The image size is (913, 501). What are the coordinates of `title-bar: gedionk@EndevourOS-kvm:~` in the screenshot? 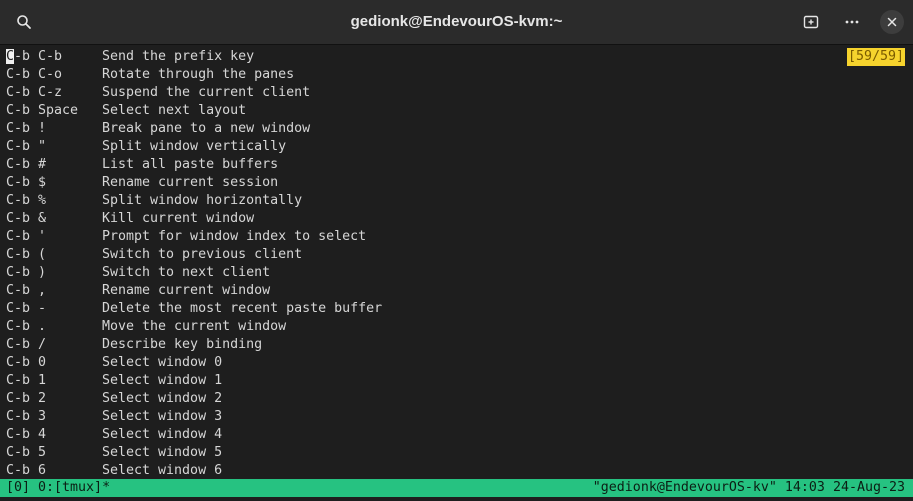 It's located at (456, 22).